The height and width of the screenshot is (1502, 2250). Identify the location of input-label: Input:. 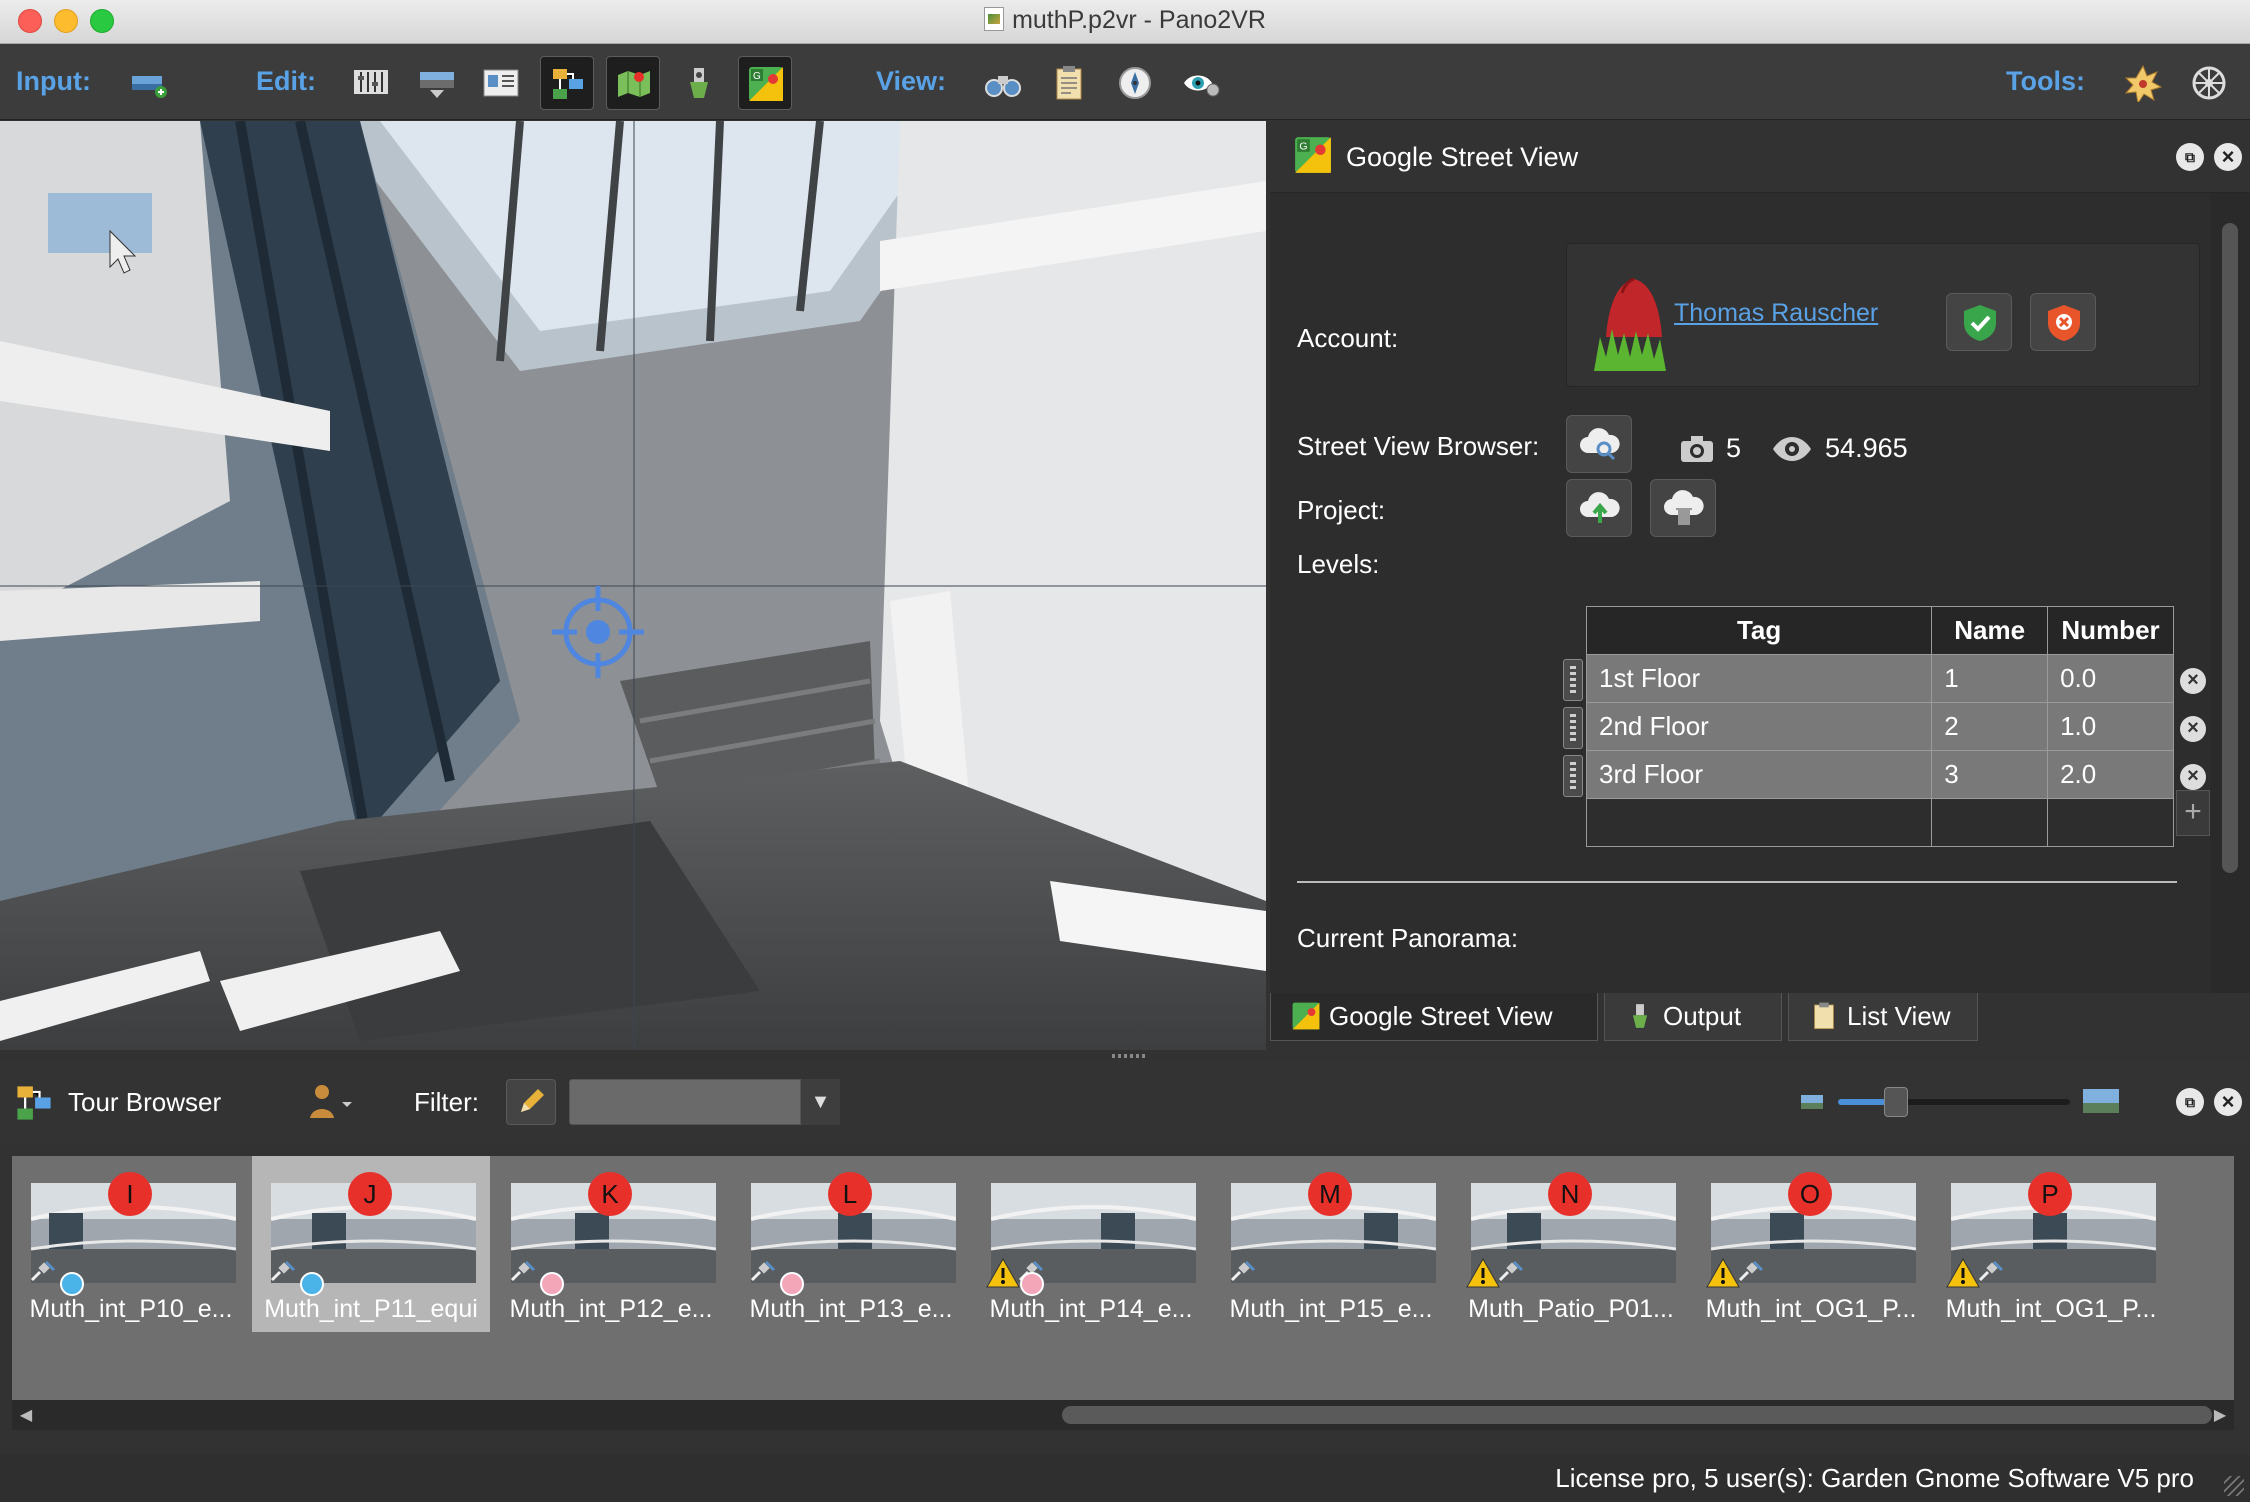
(53, 81).